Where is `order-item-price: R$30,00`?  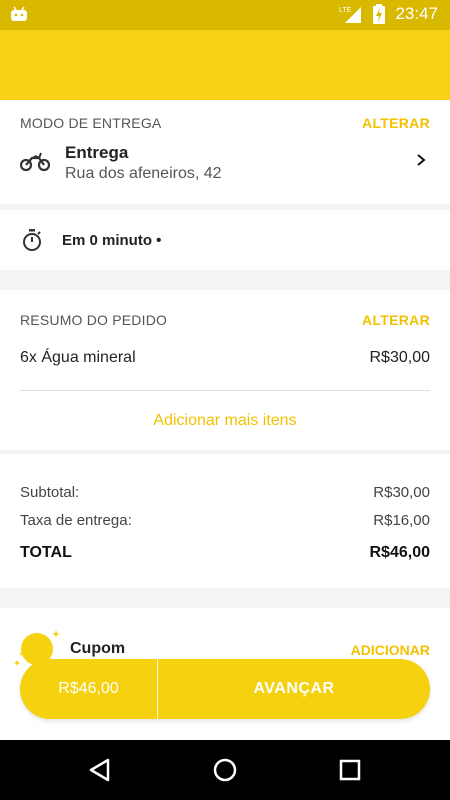 order-item-price: R$30,00 is located at coordinates (400, 357).